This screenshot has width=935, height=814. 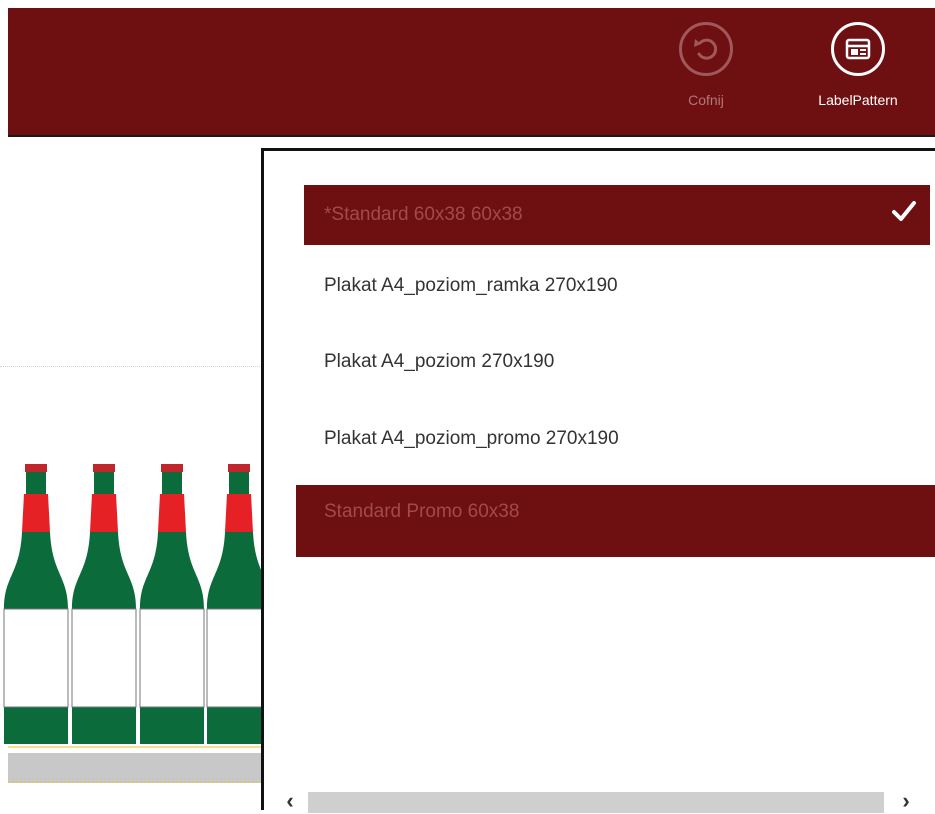 I want to click on guide-line, so click(x=131, y=366).